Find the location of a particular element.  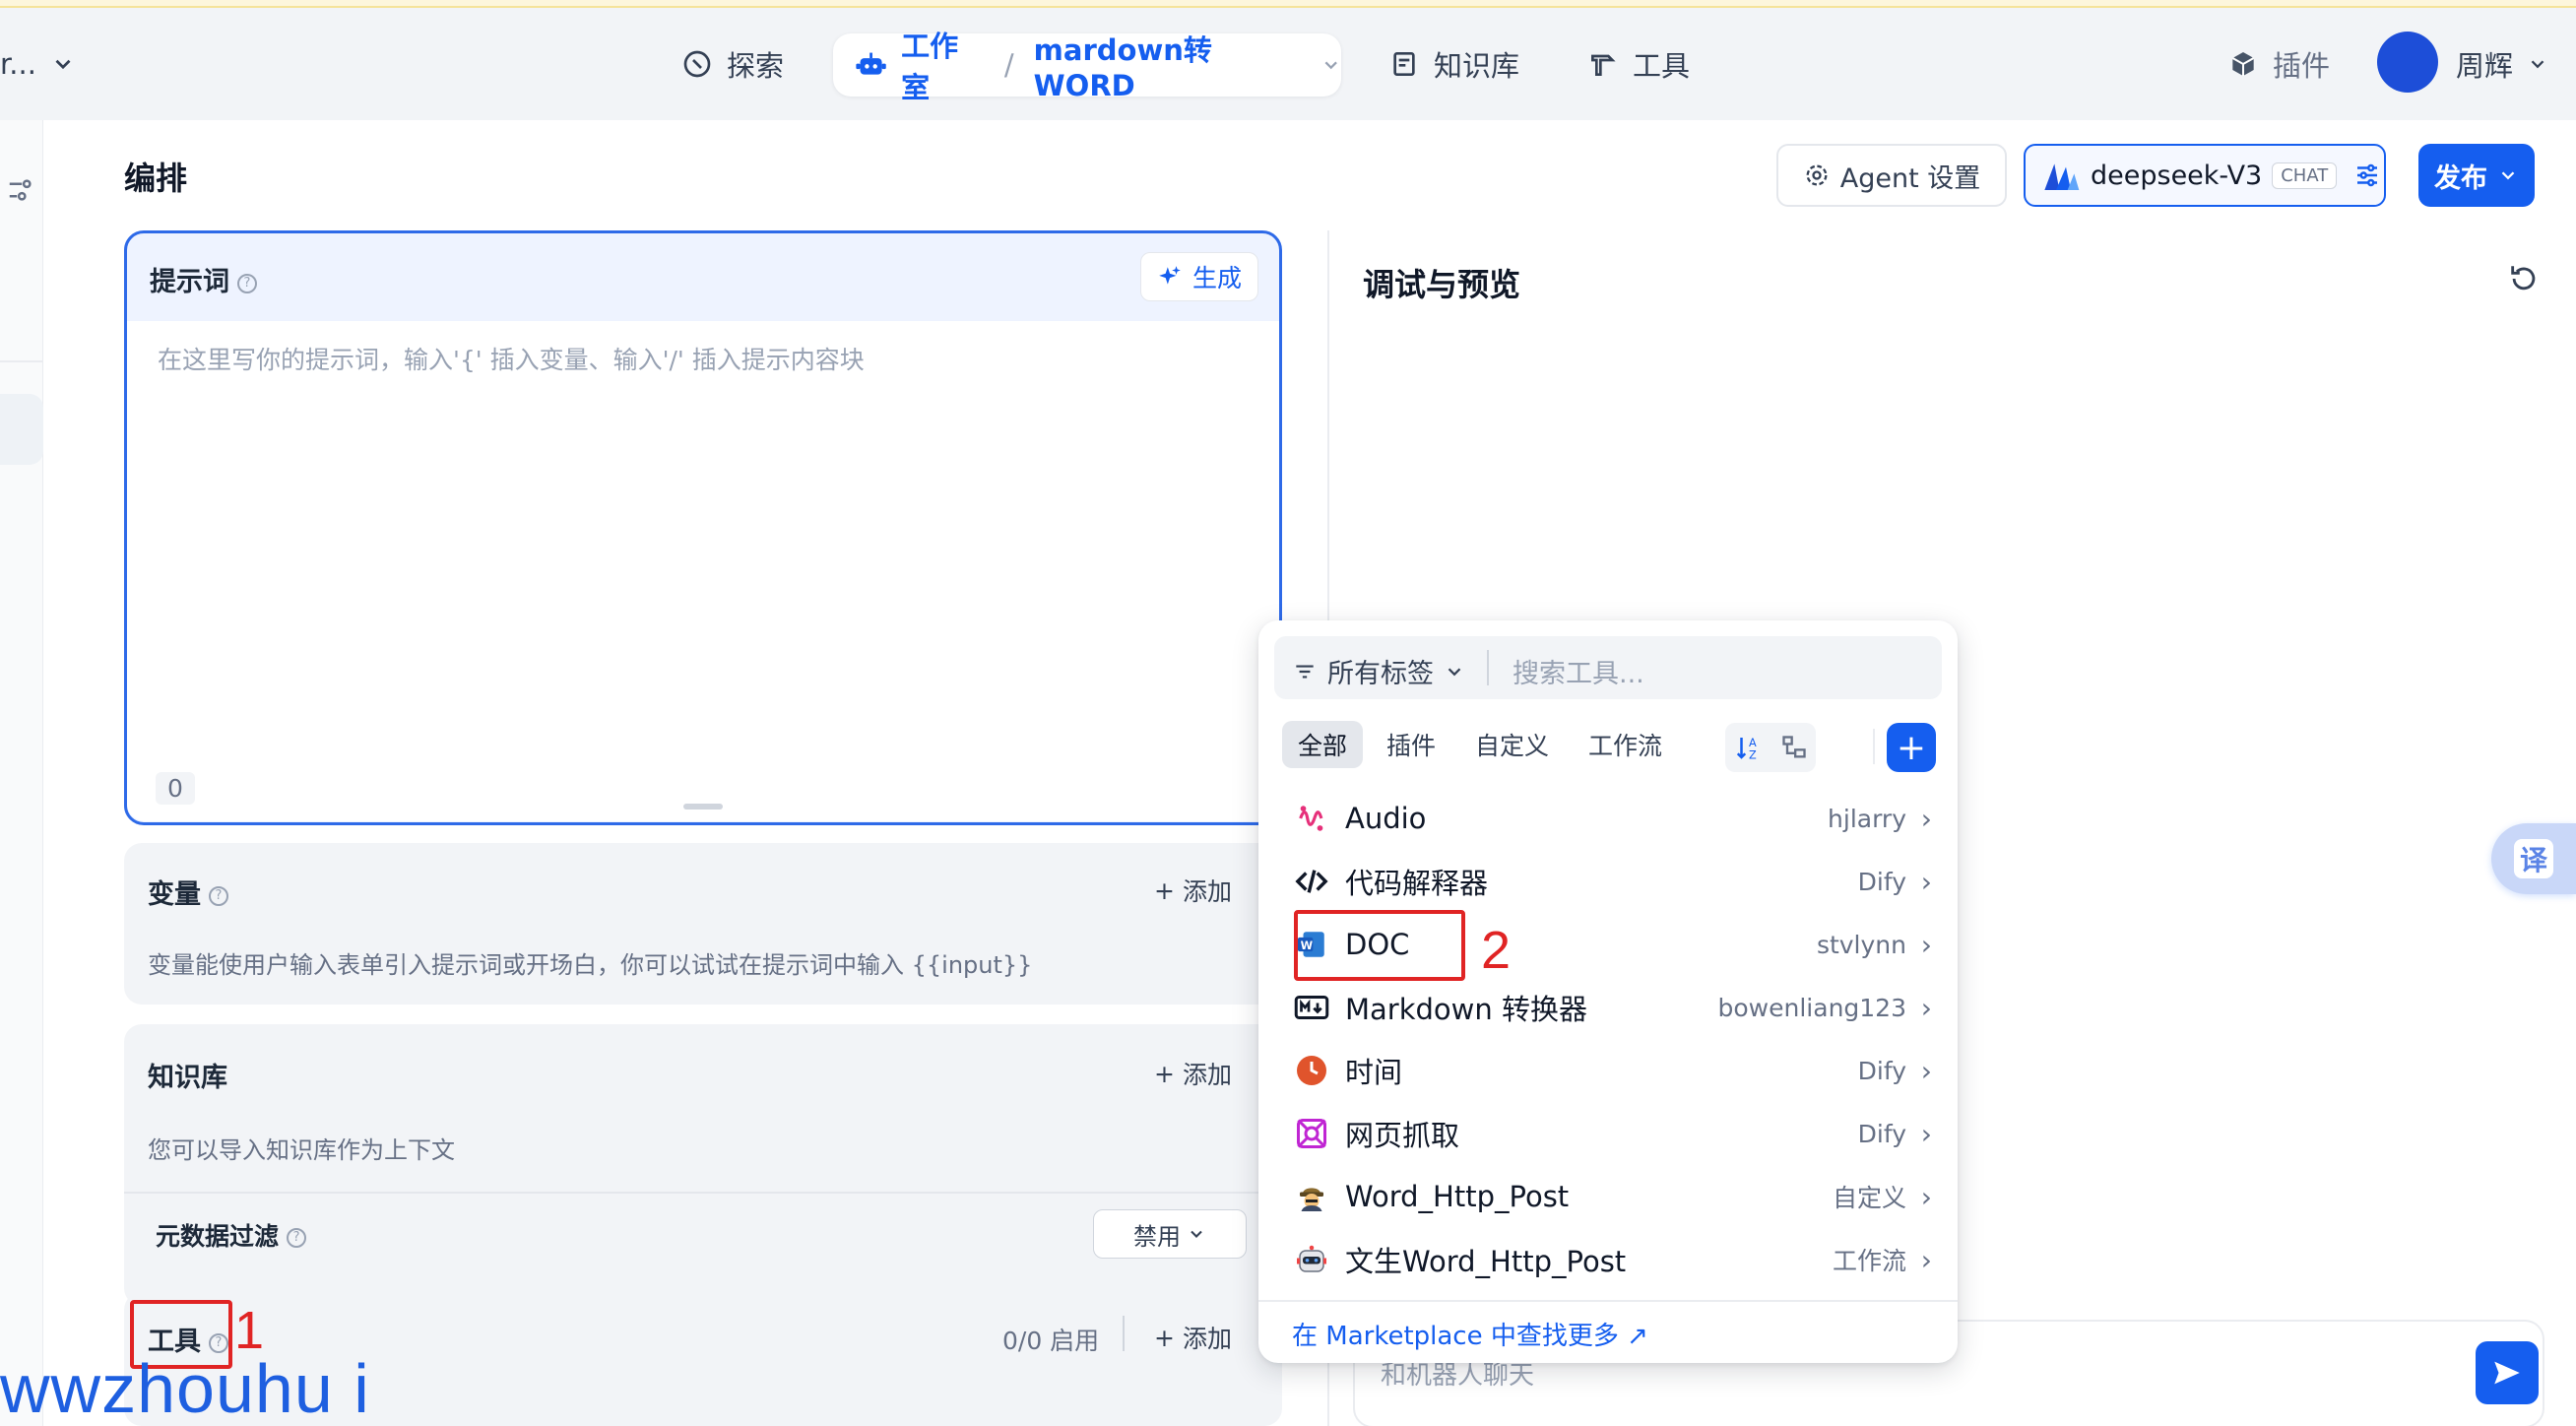

tool-name: 时间 is located at coordinates (1374, 1072).